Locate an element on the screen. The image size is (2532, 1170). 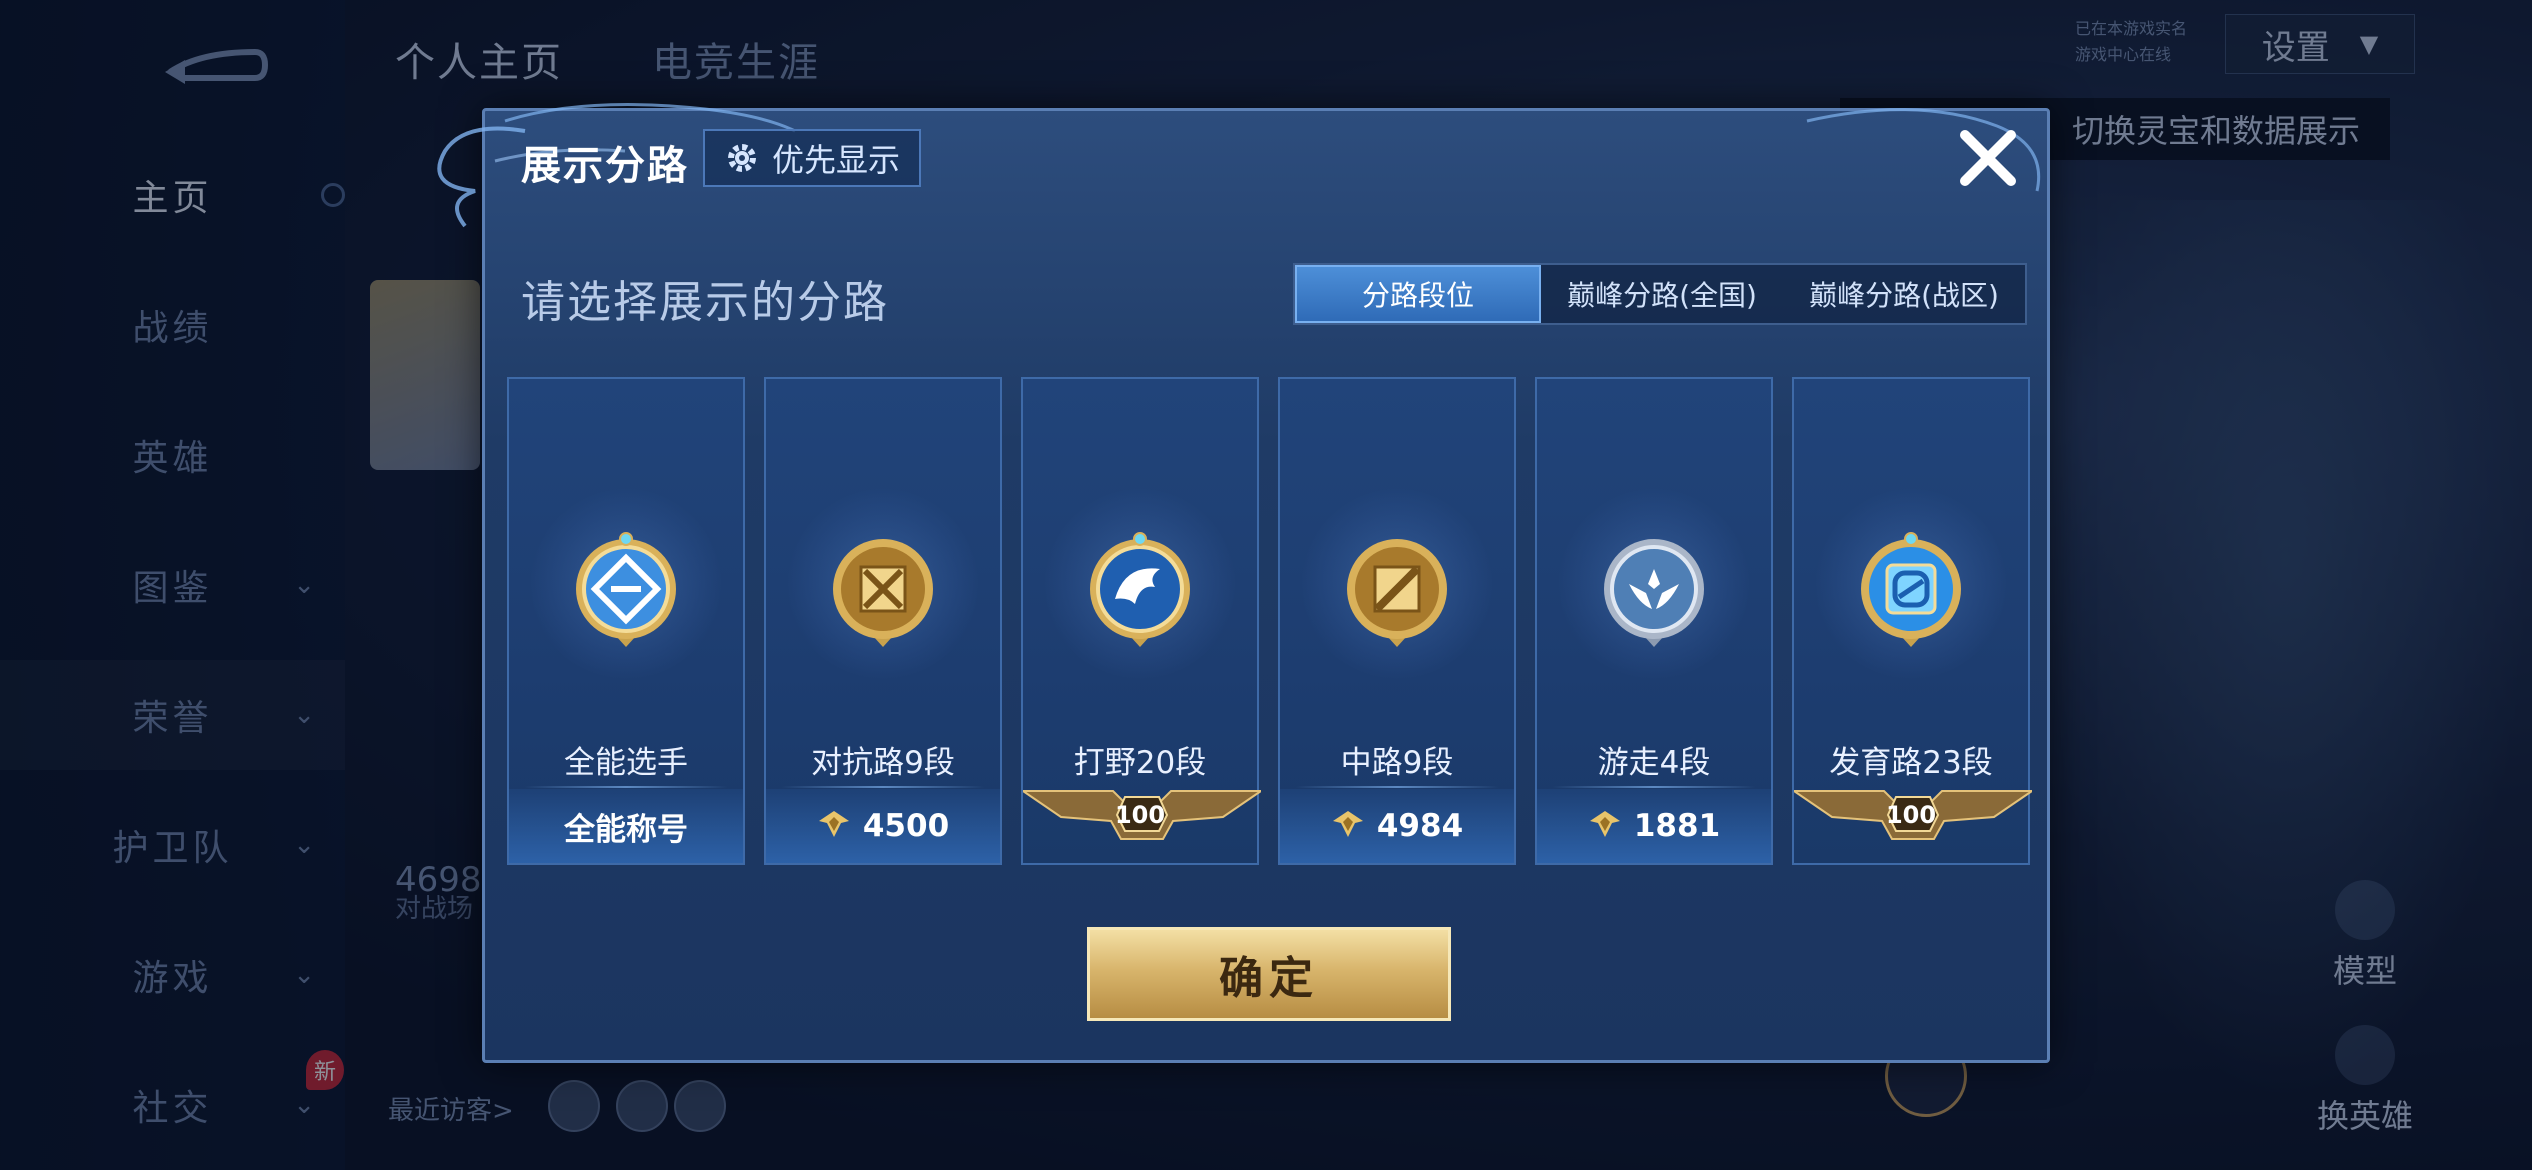
close-button is located at coordinates (1988, 158).